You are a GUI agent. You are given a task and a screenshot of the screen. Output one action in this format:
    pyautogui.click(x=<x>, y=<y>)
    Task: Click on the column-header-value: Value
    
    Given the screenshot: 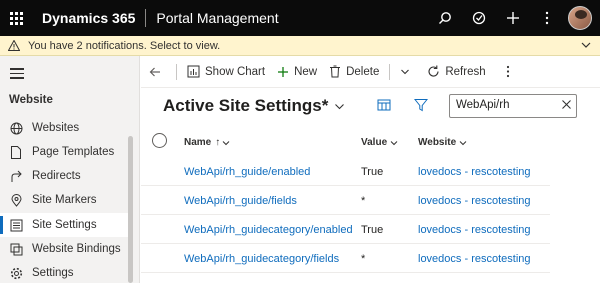 What is the action you would take?
    pyautogui.click(x=379, y=142)
    